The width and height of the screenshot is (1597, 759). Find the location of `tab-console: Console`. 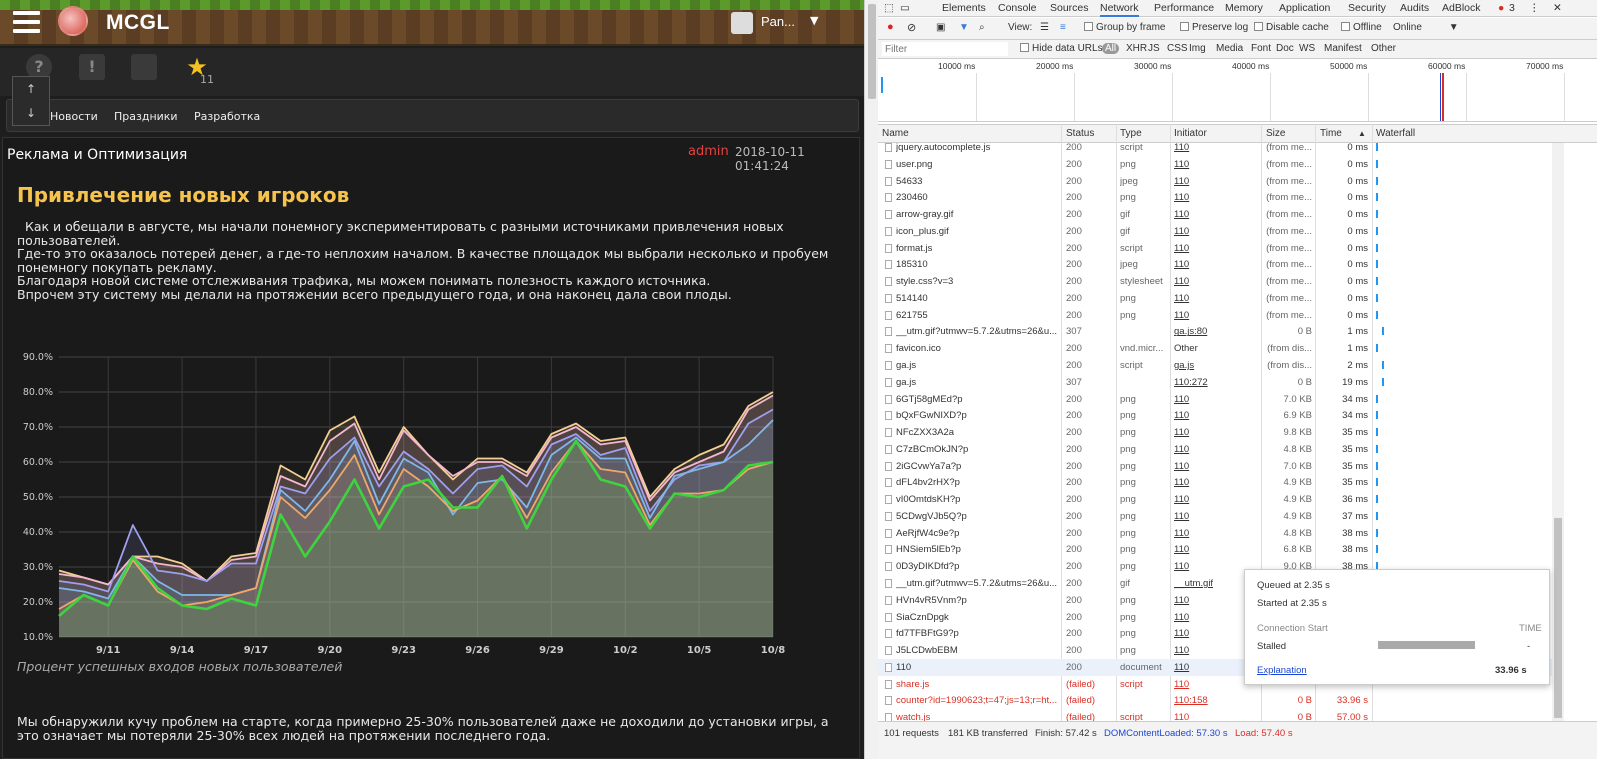

tab-console: Console is located at coordinates (1017, 8).